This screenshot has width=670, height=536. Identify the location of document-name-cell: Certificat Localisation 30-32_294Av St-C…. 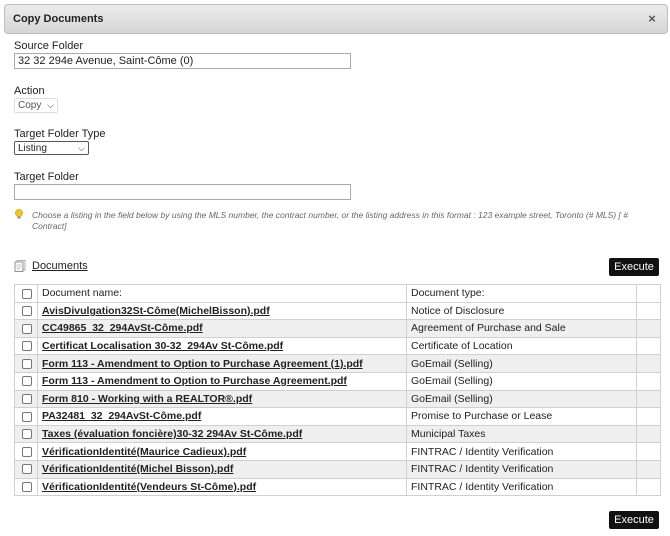
(222, 346).